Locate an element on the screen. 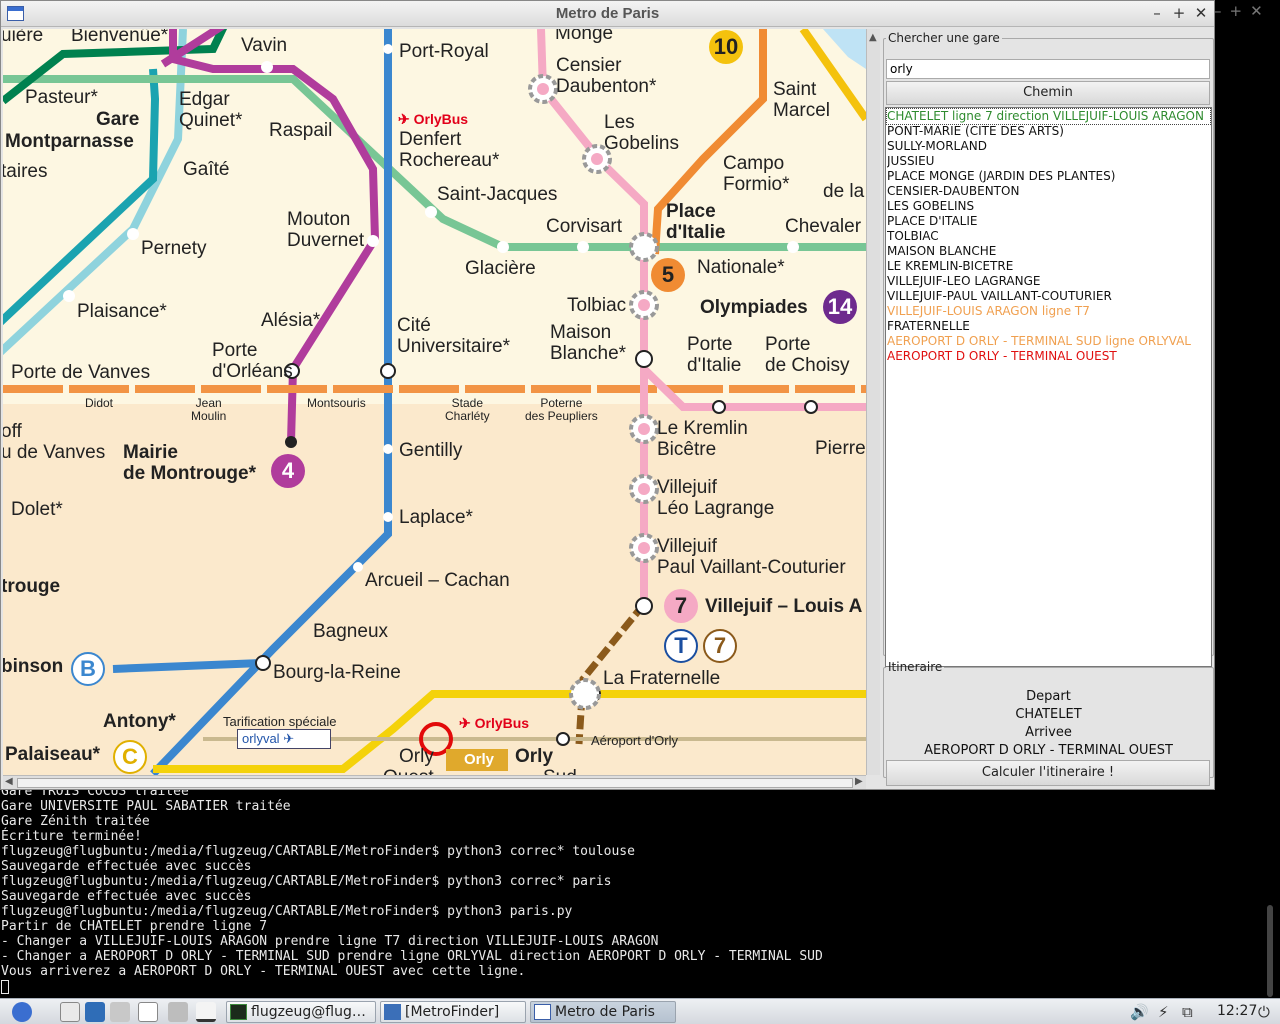  map-label: Olympiades is located at coordinates (754, 307).